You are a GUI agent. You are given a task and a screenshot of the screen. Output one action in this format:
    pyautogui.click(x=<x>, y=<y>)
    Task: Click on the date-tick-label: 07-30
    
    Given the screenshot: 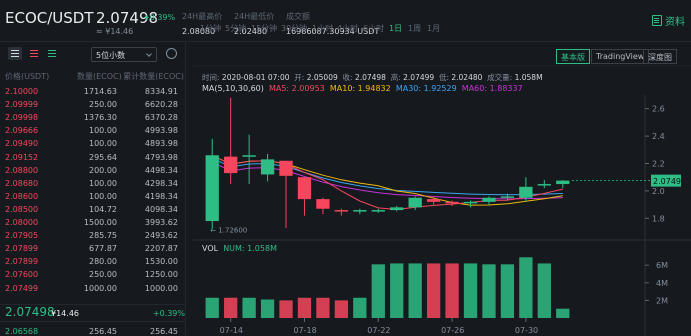 What is the action you would take?
    pyautogui.click(x=526, y=330)
    